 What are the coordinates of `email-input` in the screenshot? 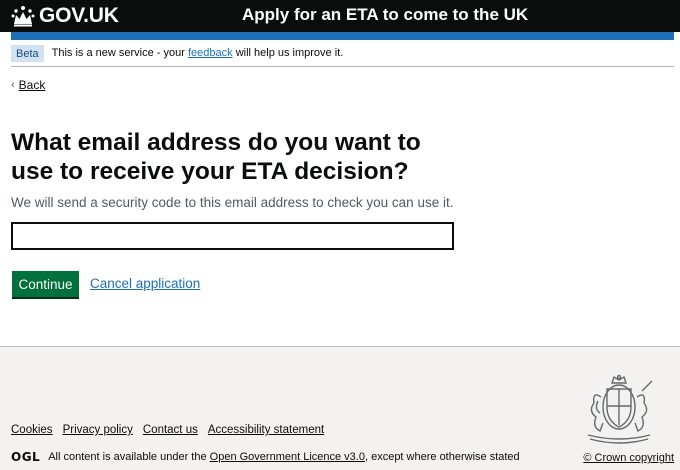 It's located at (232, 236).